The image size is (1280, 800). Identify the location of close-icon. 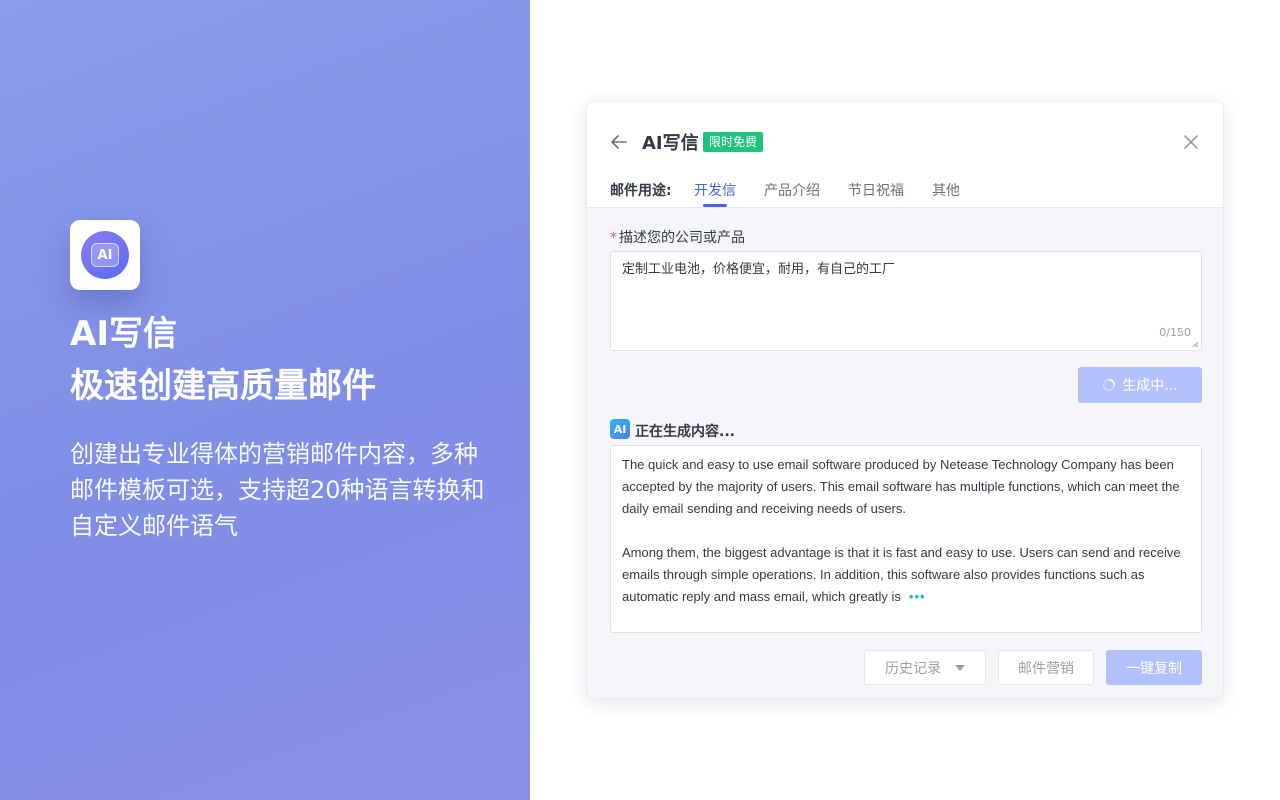
(1191, 142).